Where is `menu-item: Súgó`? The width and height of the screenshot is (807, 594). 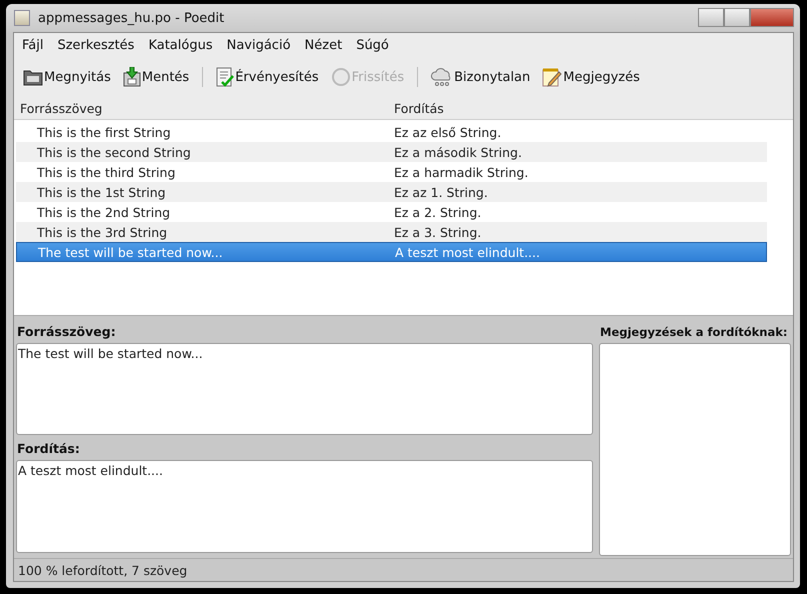
menu-item: Súgó is located at coordinates (372, 47).